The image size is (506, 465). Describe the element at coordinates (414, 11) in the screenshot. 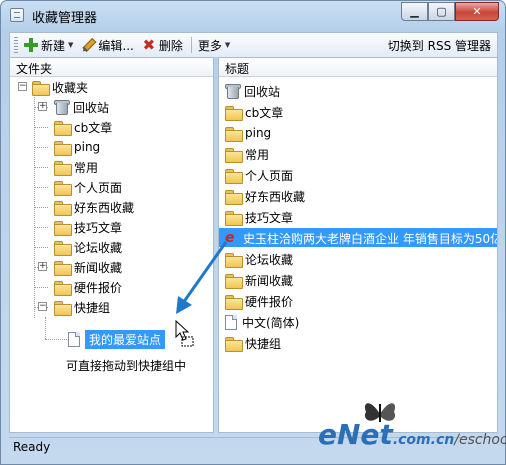

I see `minimize-button: ▁` at that location.